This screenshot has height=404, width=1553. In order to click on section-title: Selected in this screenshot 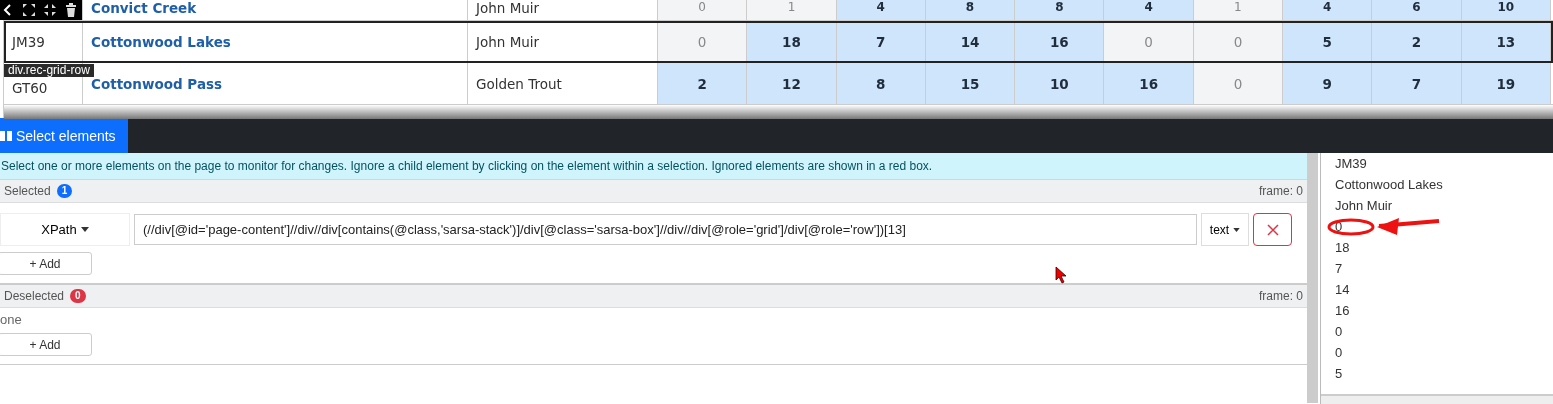, I will do `click(27, 191)`.